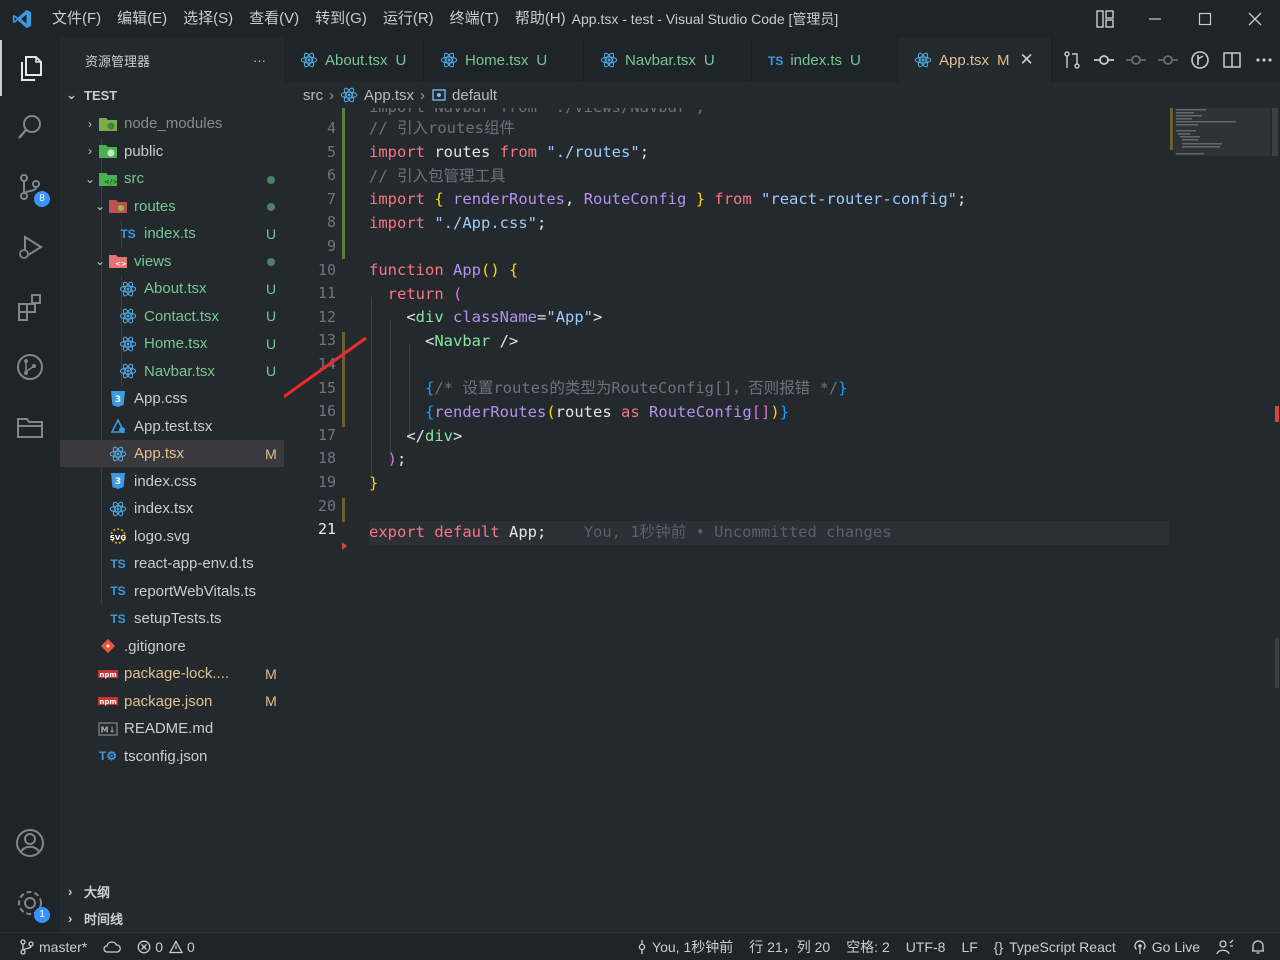 Image resolution: width=1280 pixels, height=960 pixels. Describe the element at coordinates (975, 60) in the screenshot. I see `tab-app-tsx: App.tsx M ✕` at that location.